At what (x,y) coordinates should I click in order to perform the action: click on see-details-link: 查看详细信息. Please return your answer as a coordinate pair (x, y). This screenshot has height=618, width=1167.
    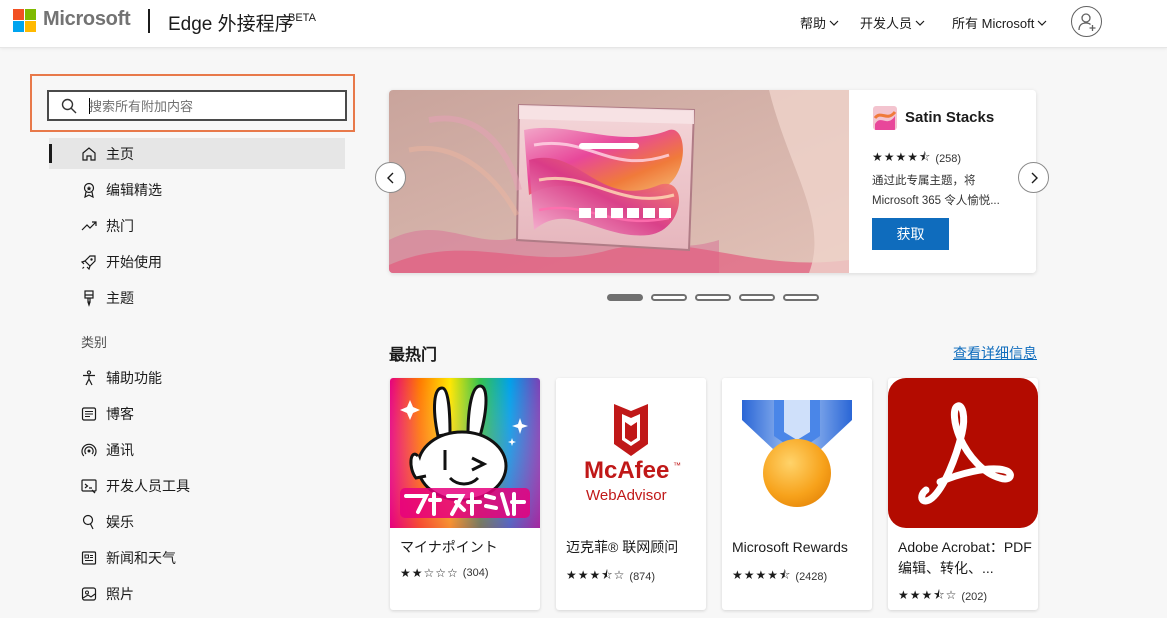
    Looking at the image, I should click on (995, 353).